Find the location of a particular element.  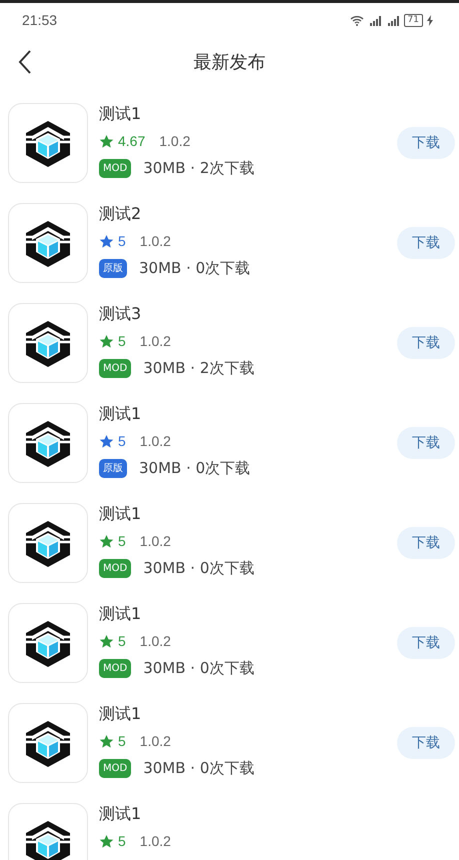

app-name: 测试3 is located at coordinates (120, 314).